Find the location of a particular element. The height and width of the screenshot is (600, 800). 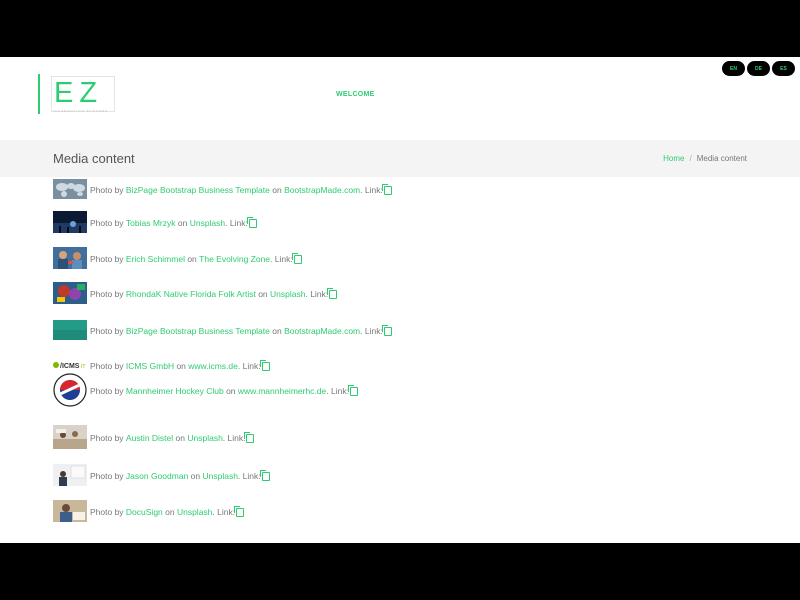

lang-button-de: DE is located at coordinates (758, 68).